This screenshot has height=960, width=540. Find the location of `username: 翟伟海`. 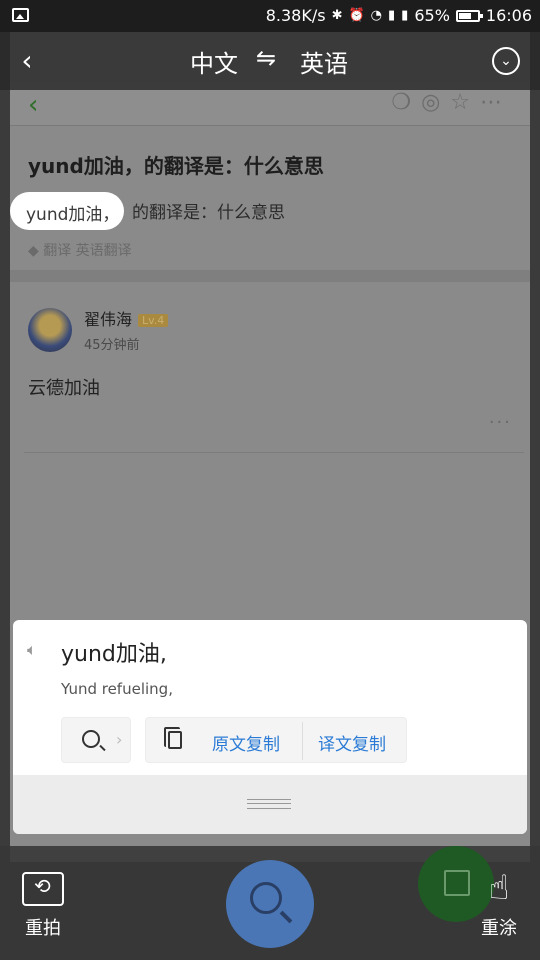

username: 翟伟海 is located at coordinates (108, 319).